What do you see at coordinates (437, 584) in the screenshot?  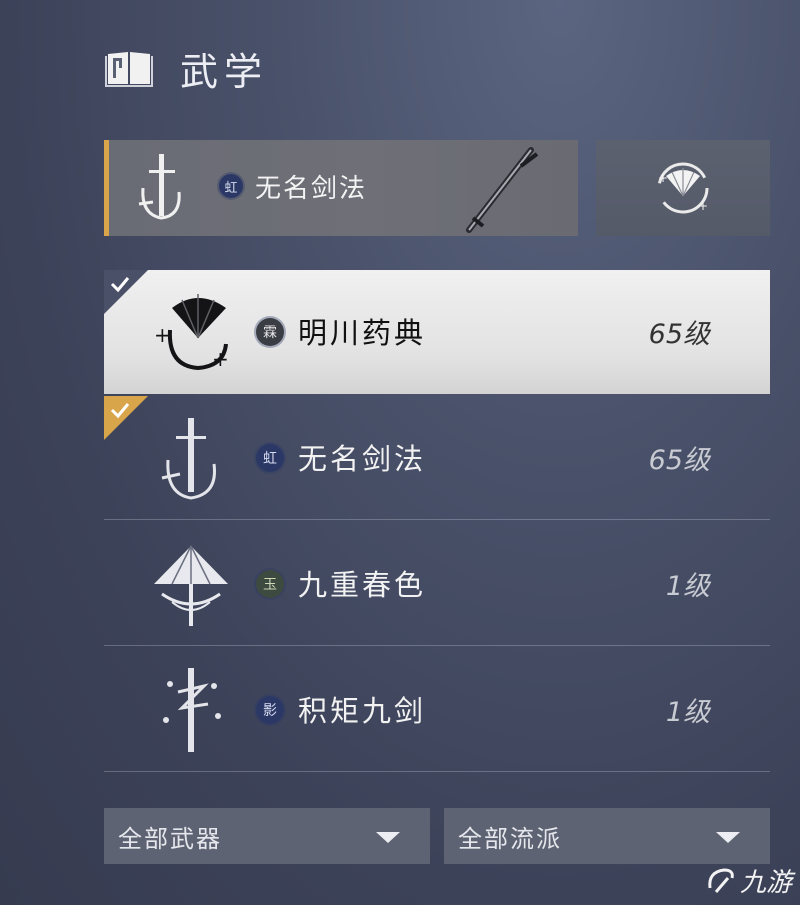 I see `skill-row-jiuchong: 玉 九重春色 1级` at bounding box center [437, 584].